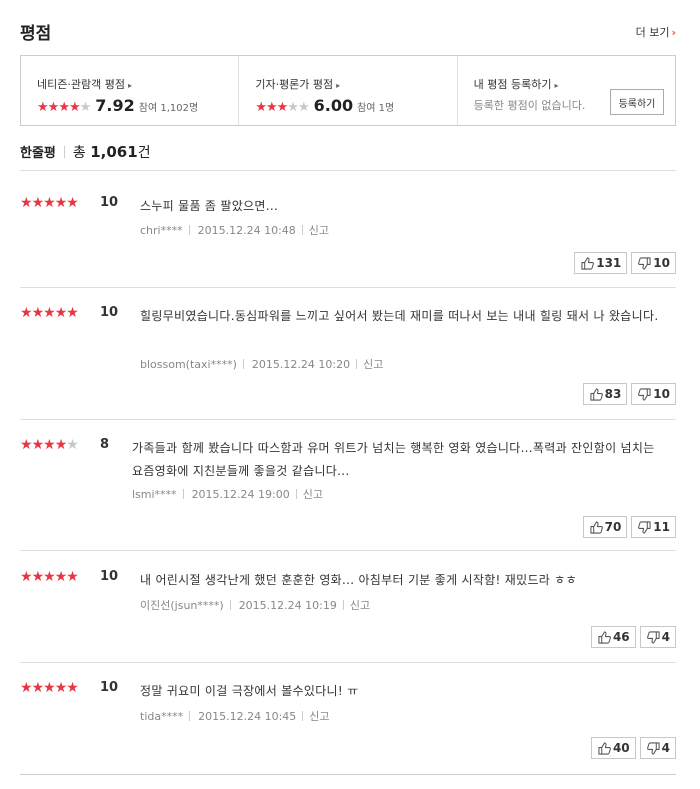 The height and width of the screenshot is (789, 700). I want to click on vote-buttons: 70 11, so click(629, 527).